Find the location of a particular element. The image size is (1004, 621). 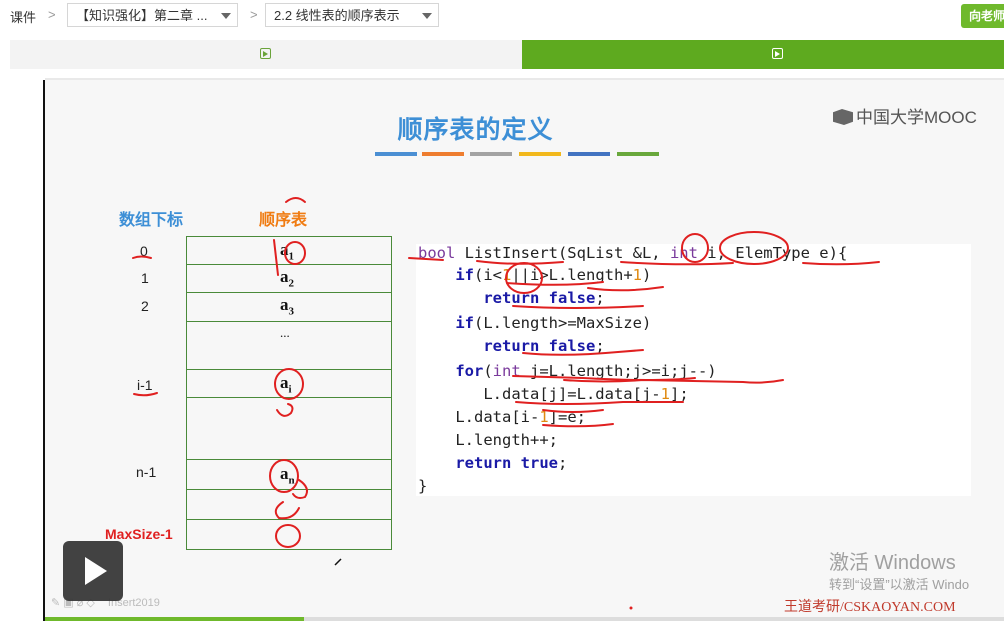

seq-table: a1 a2 a3 ... ai an is located at coordinates (289, 393).